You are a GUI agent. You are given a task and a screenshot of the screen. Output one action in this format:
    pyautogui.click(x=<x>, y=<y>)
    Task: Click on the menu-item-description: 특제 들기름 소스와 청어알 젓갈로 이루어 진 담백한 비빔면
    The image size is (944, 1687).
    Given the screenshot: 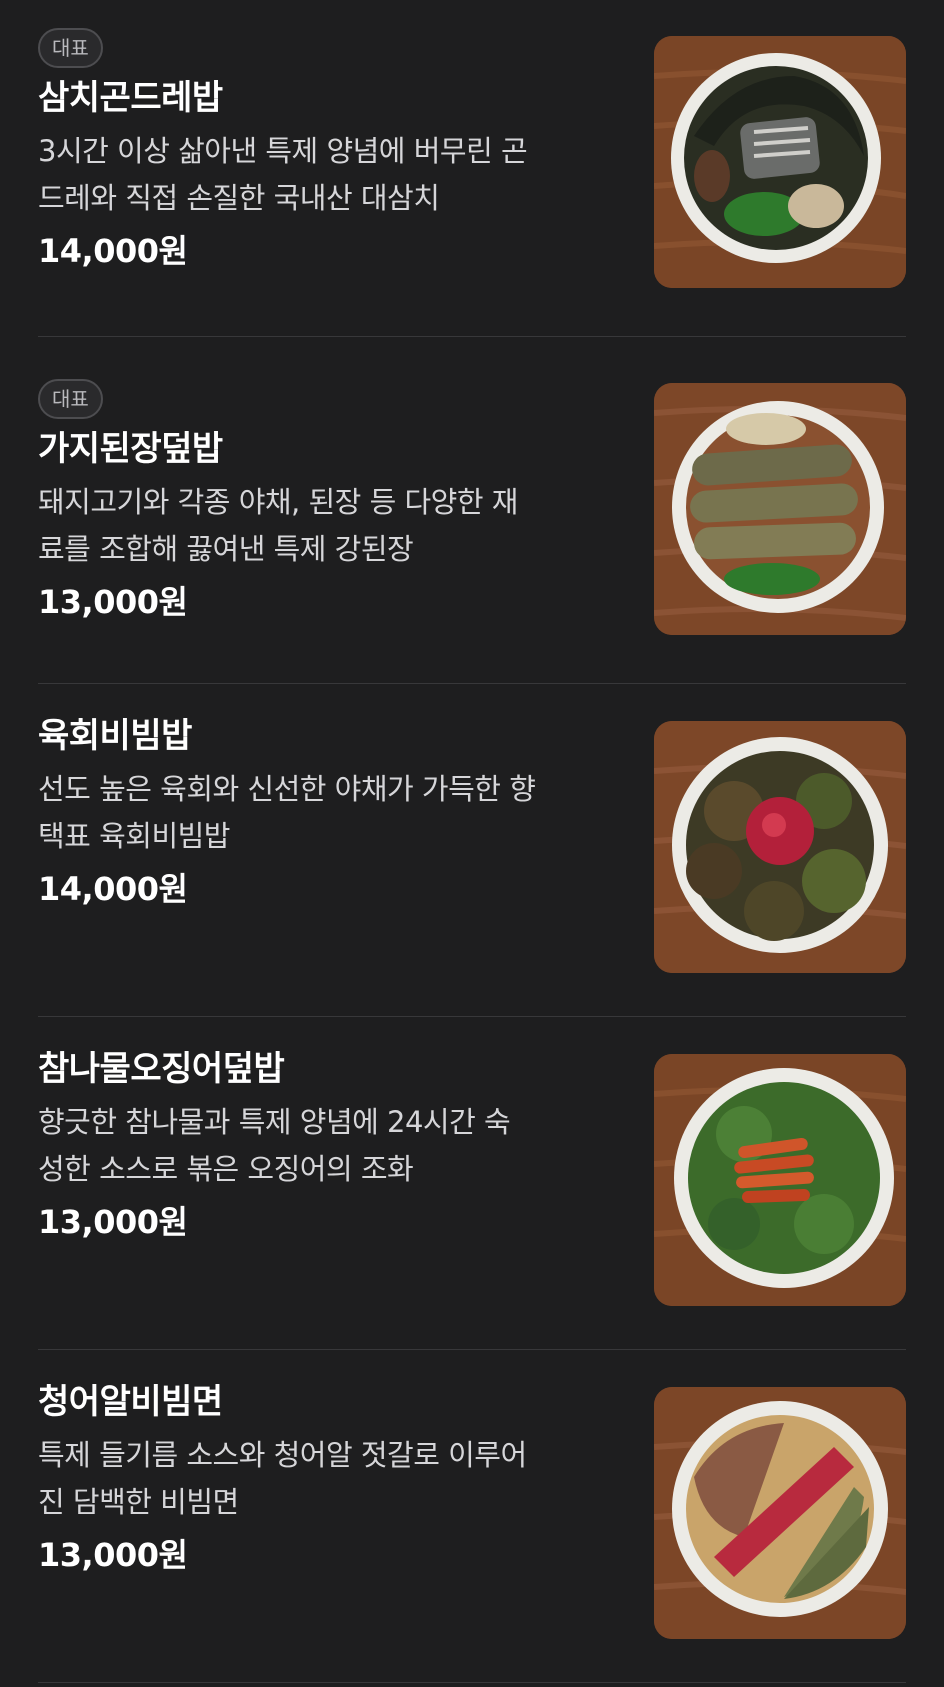 What is the action you would take?
    pyautogui.click(x=323, y=1479)
    